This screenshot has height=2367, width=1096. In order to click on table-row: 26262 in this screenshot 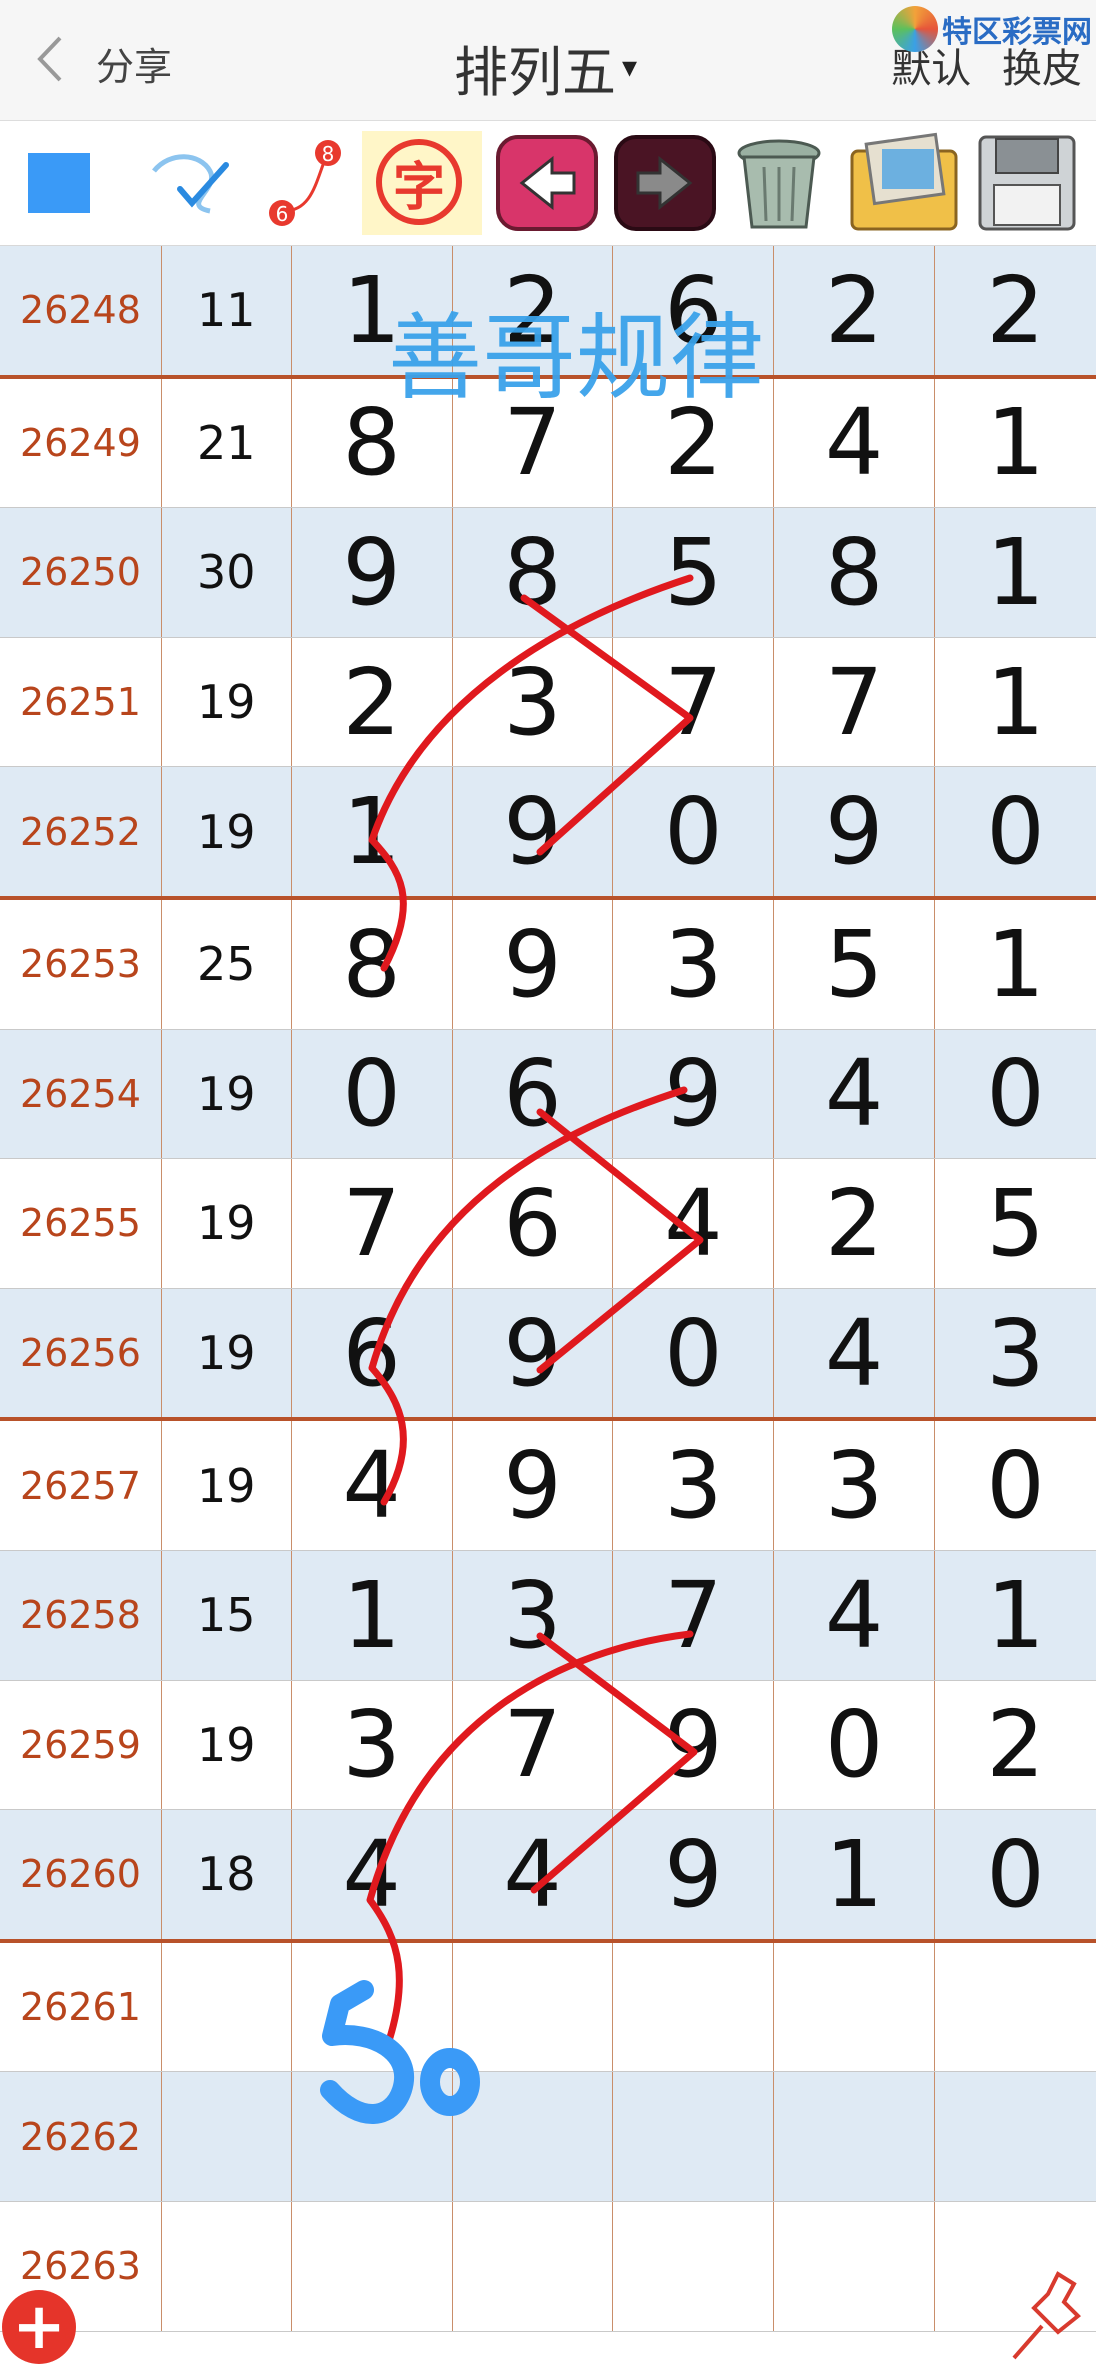, I will do `click(548, 2137)`.